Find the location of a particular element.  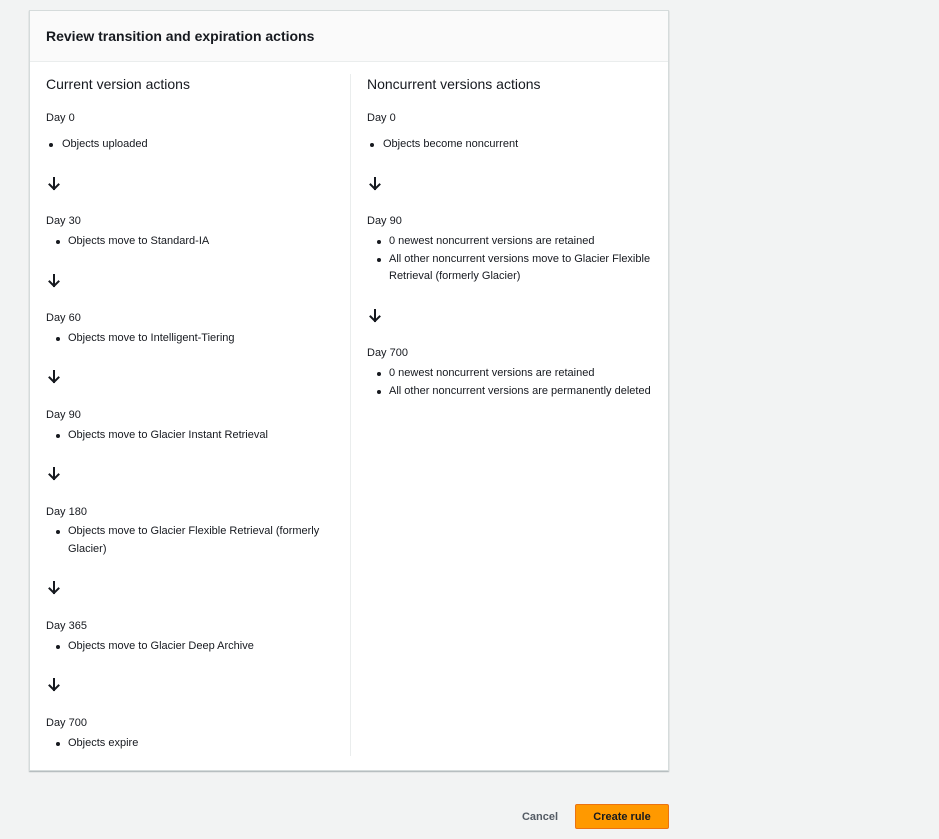

action-item: Objects uploaded is located at coordinates (197, 145).